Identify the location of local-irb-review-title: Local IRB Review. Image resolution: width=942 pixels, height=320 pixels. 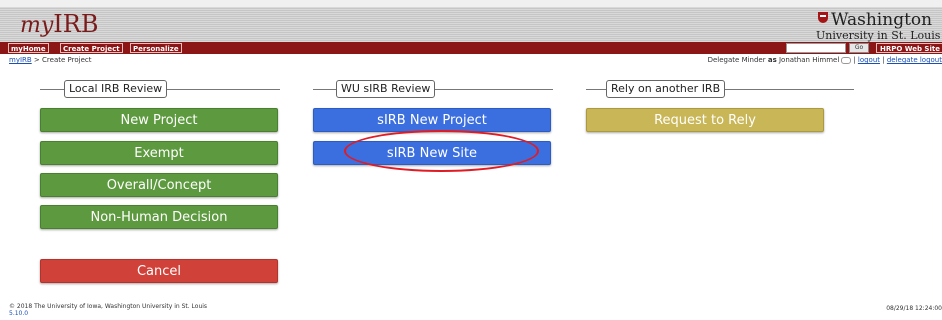
(116, 89).